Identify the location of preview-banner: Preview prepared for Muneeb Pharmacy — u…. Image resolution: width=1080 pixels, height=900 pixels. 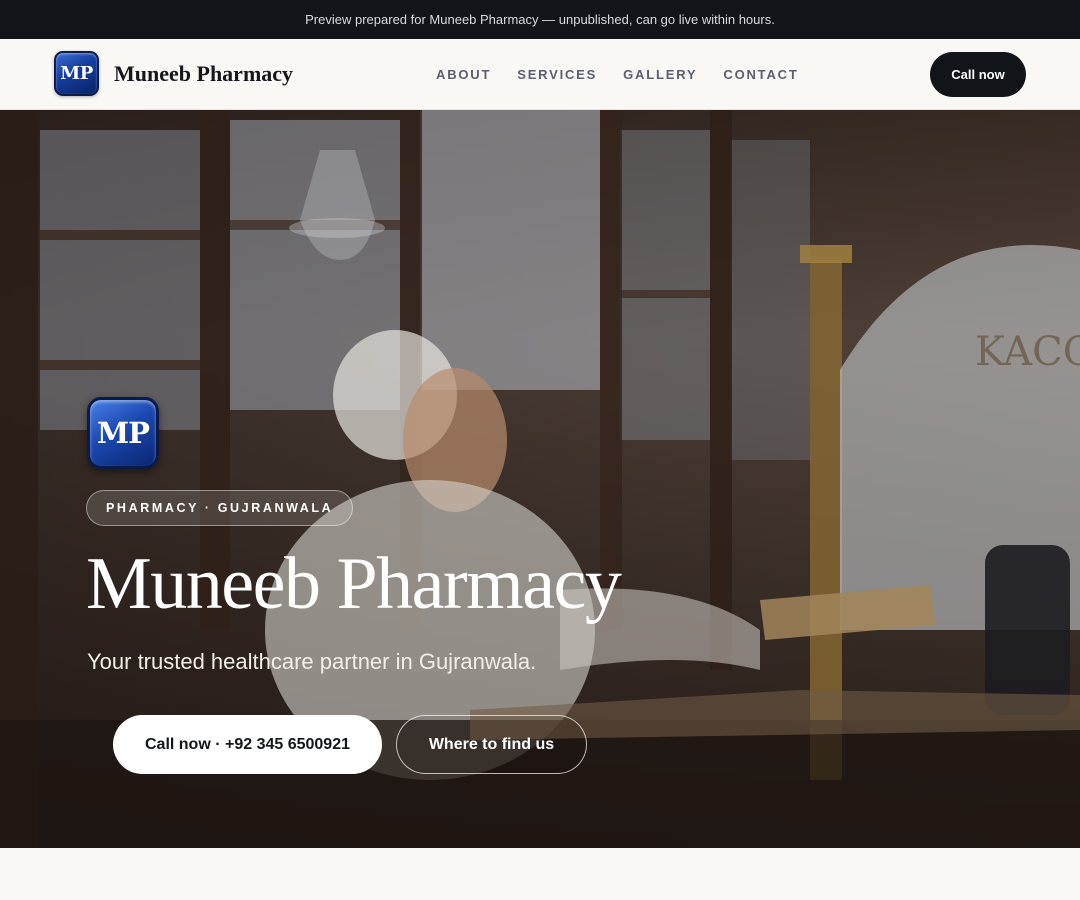
(540, 19).